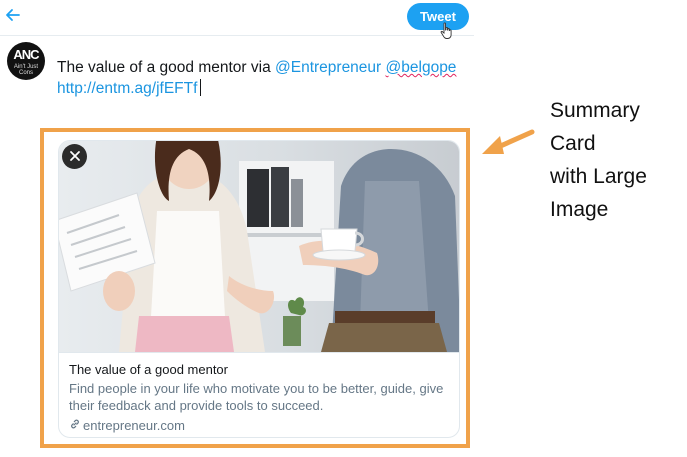 The height and width of the screenshot is (457, 687). I want to click on close-card-button, so click(74, 156).